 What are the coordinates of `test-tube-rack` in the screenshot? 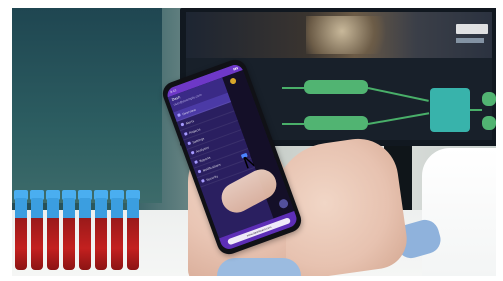 It's located at (80, 233).